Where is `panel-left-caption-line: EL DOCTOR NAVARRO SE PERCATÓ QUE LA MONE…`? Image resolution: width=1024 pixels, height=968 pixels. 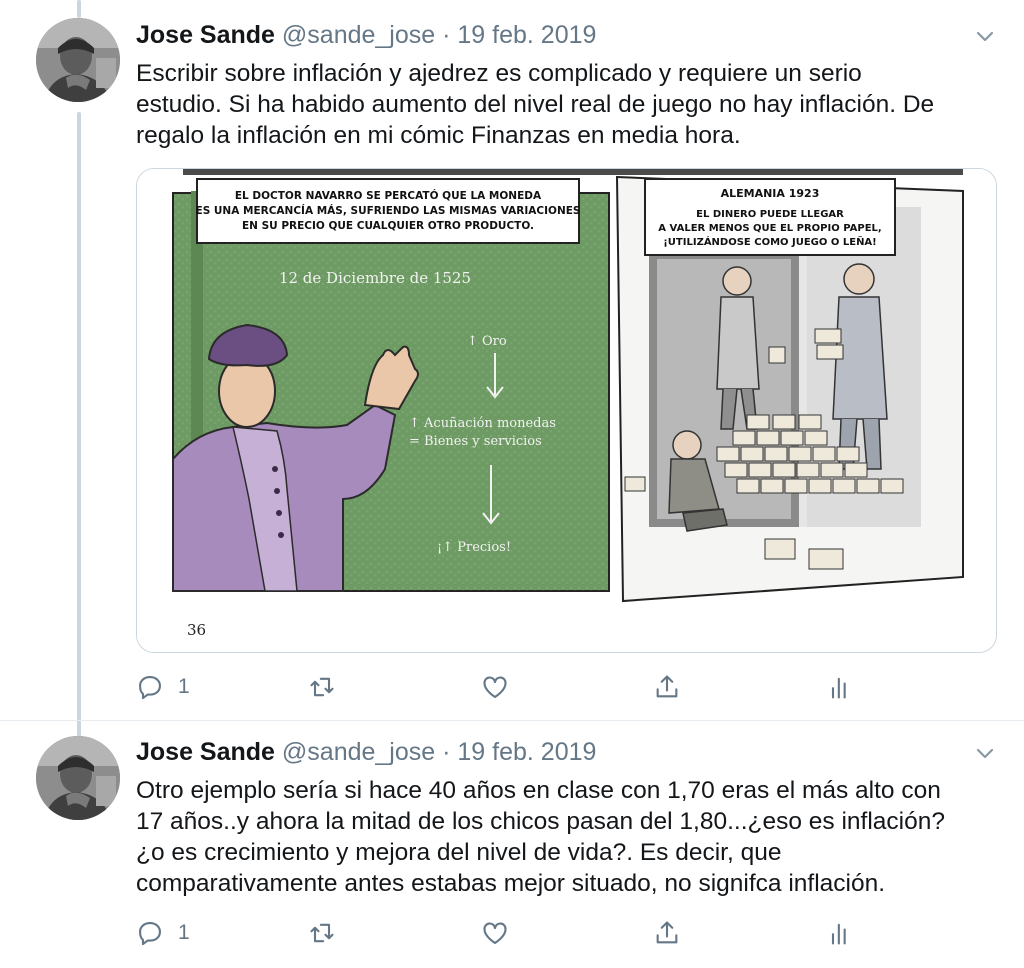
panel-left-caption-line: EL DOCTOR NAVARRO SE PERCATÓ QUE LA MONE… is located at coordinates (388, 195).